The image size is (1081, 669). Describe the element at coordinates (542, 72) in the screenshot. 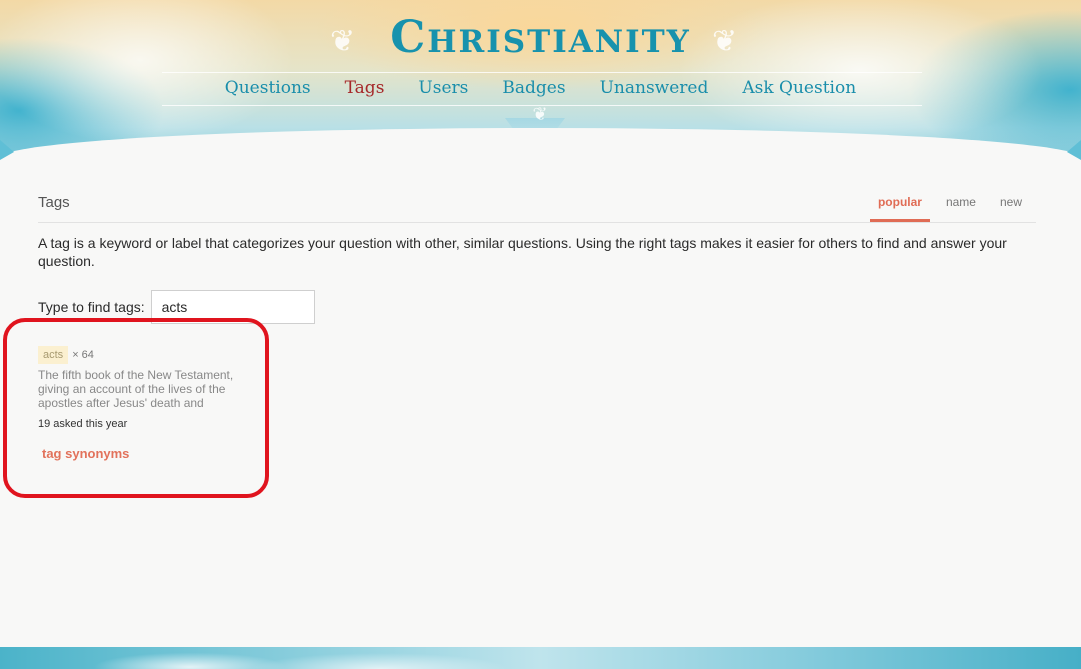

I see `nav-divider-top` at that location.